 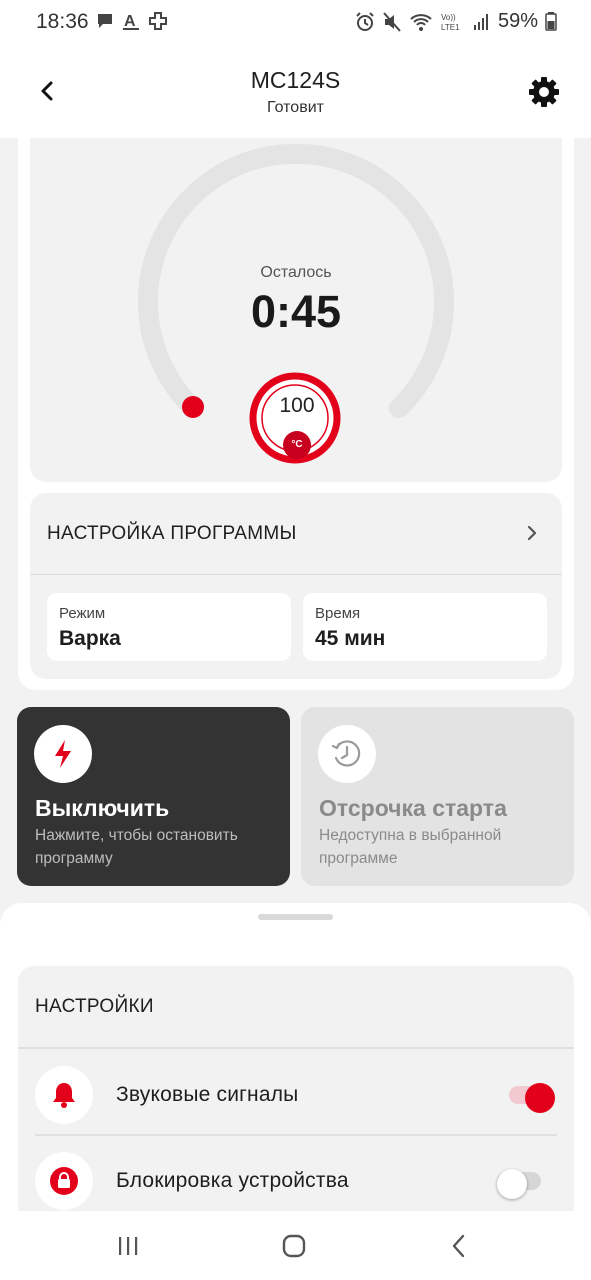 I want to click on status-time: 18:36, so click(x=62, y=21).